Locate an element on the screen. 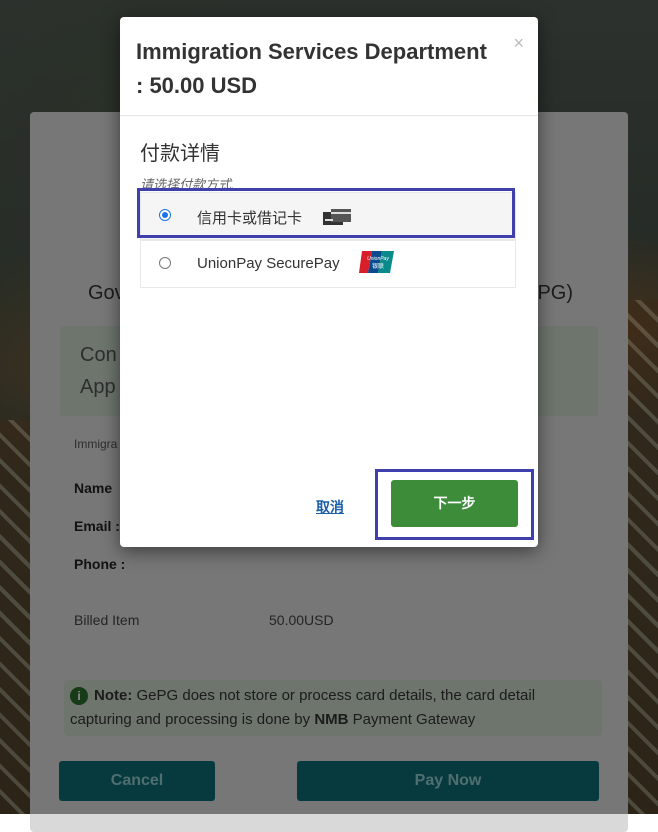 The width and height of the screenshot is (658, 832). highlight-box-next-button is located at coordinates (454, 504).